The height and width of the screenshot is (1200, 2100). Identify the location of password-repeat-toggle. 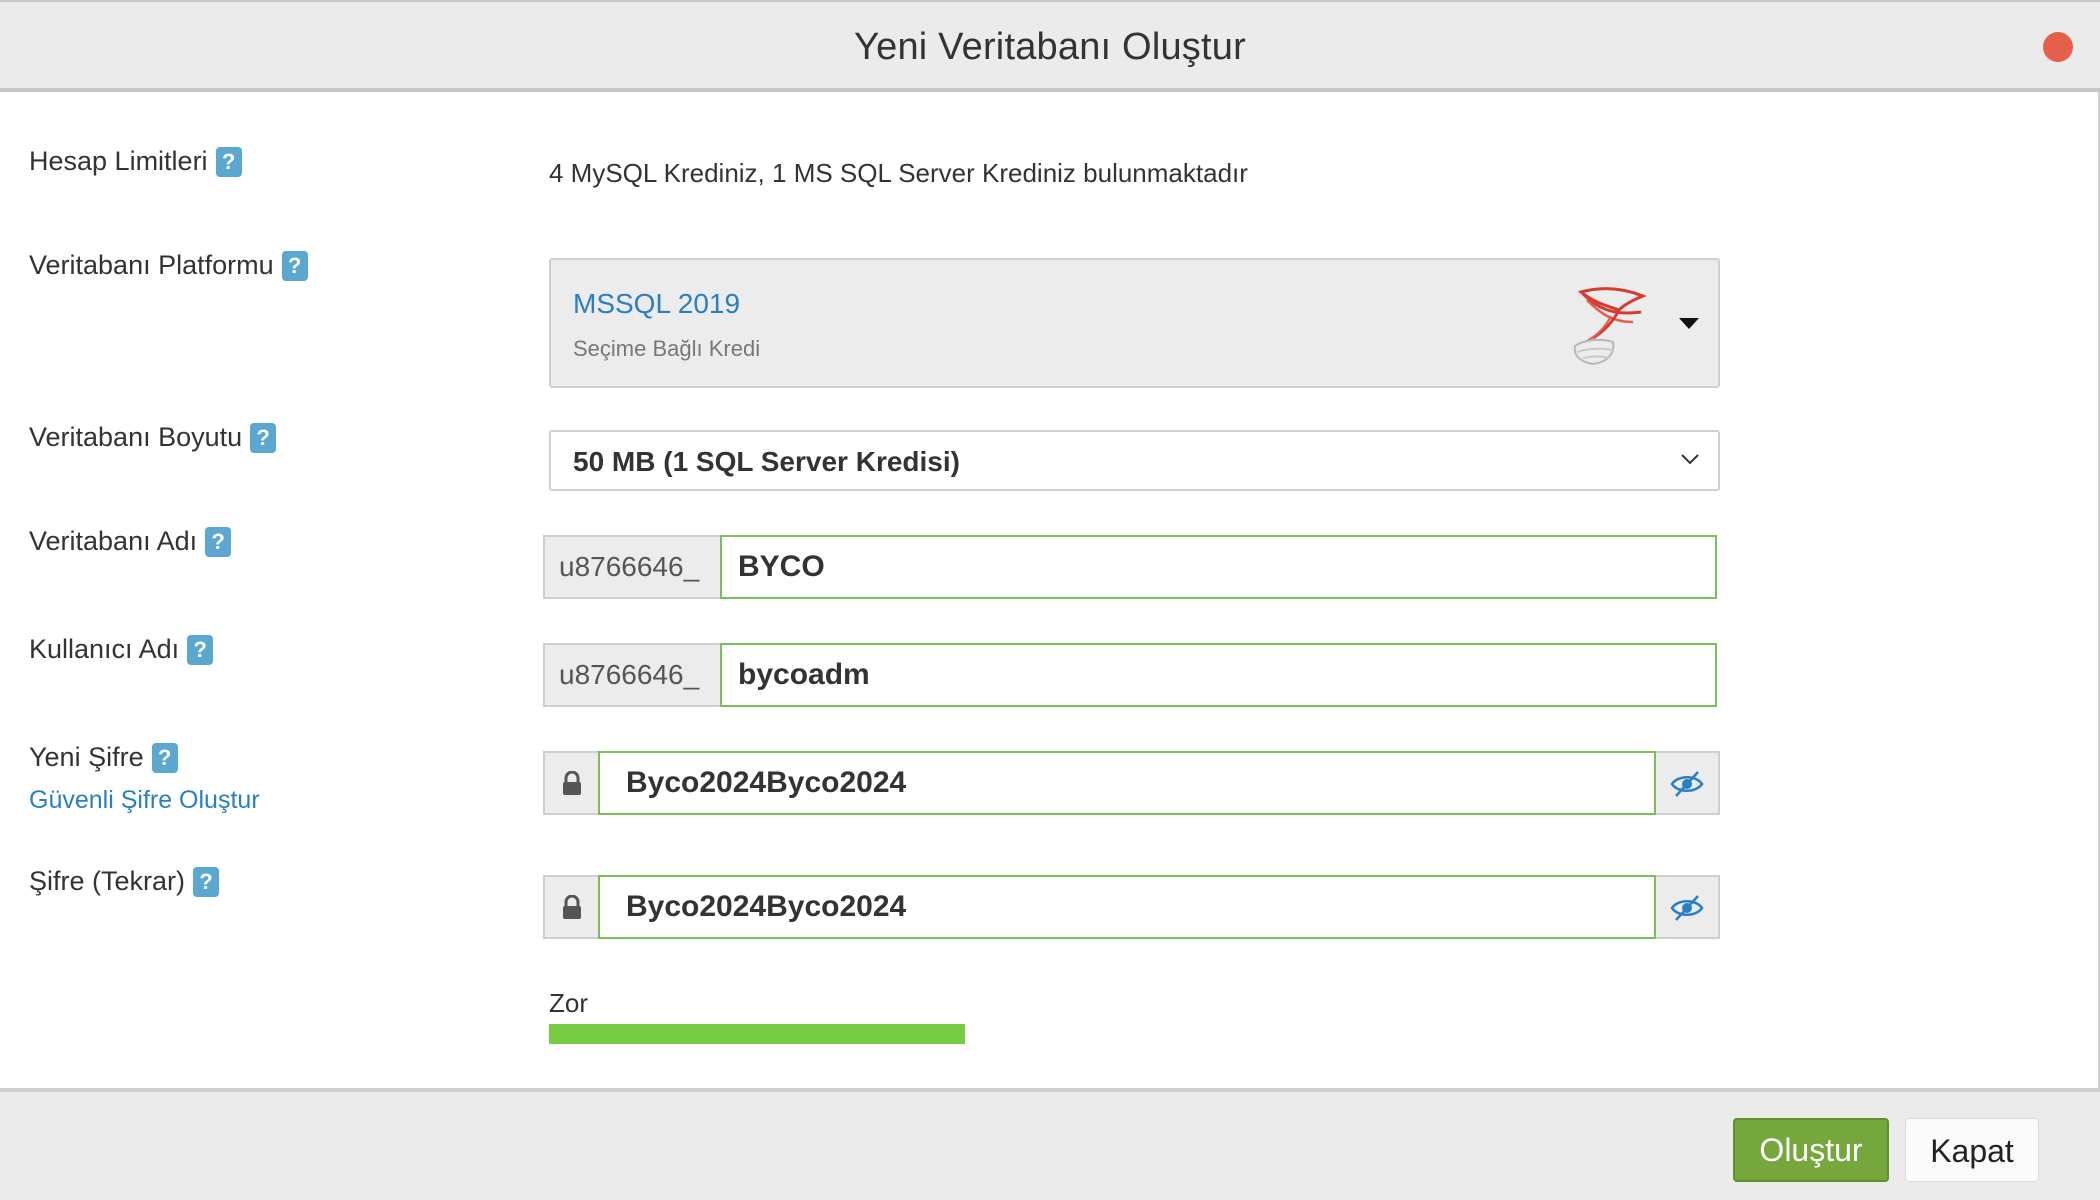
(1688, 907).